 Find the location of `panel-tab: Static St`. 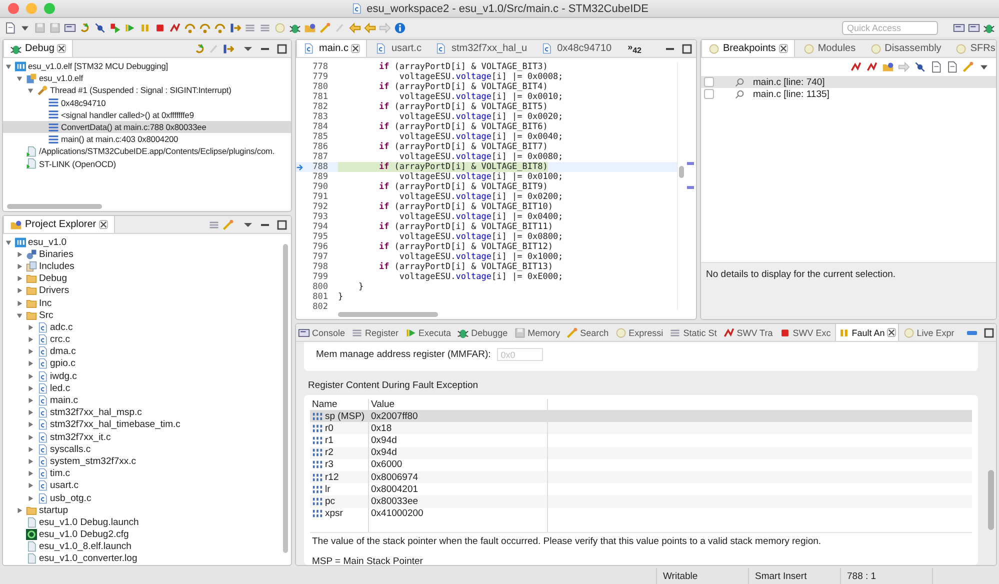

panel-tab: Static St is located at coordinates (693, 332).